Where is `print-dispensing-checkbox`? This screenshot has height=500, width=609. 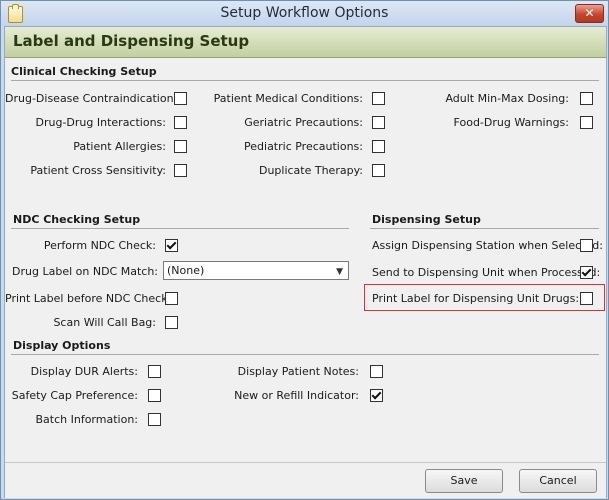
print-dispensing-checkbox is located at coordinates (586, 298).